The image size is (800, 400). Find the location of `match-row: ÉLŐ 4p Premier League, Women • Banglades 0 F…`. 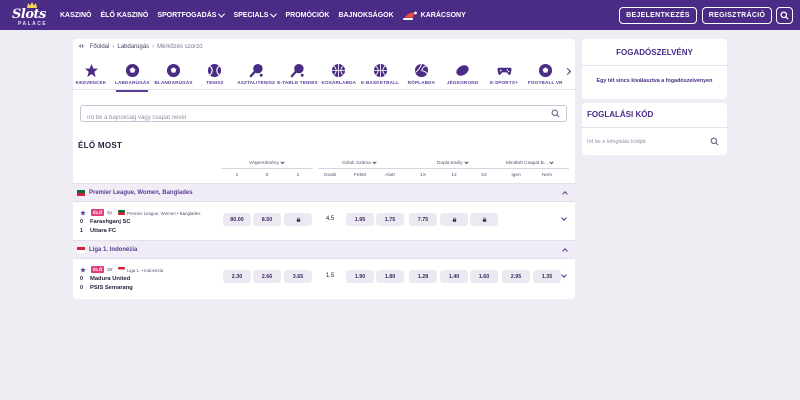

match-row: ÉLŐ 4p Premier League, Women • Banglades 0 F… is located at coordinates (324, 224).